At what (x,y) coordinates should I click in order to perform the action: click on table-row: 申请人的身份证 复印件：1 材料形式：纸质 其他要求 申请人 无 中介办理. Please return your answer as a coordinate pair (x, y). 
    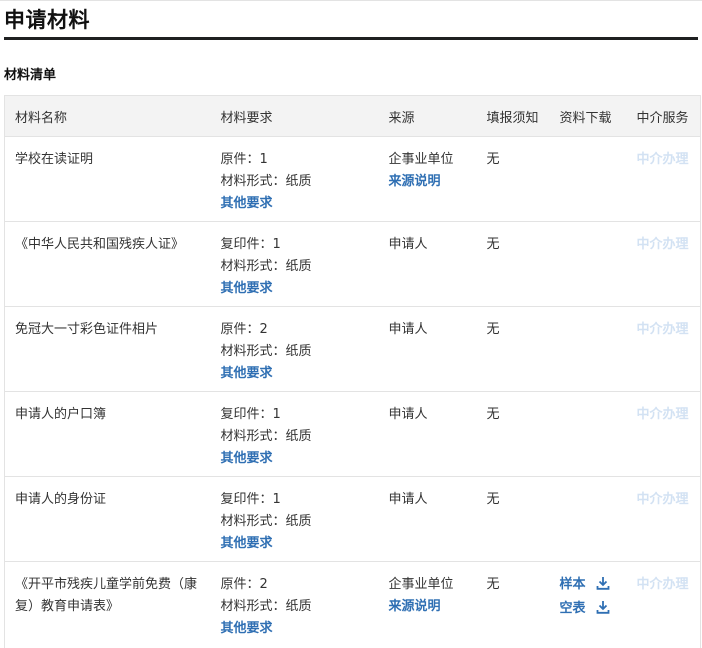
    Looking at the image, I should click on (352, 519).